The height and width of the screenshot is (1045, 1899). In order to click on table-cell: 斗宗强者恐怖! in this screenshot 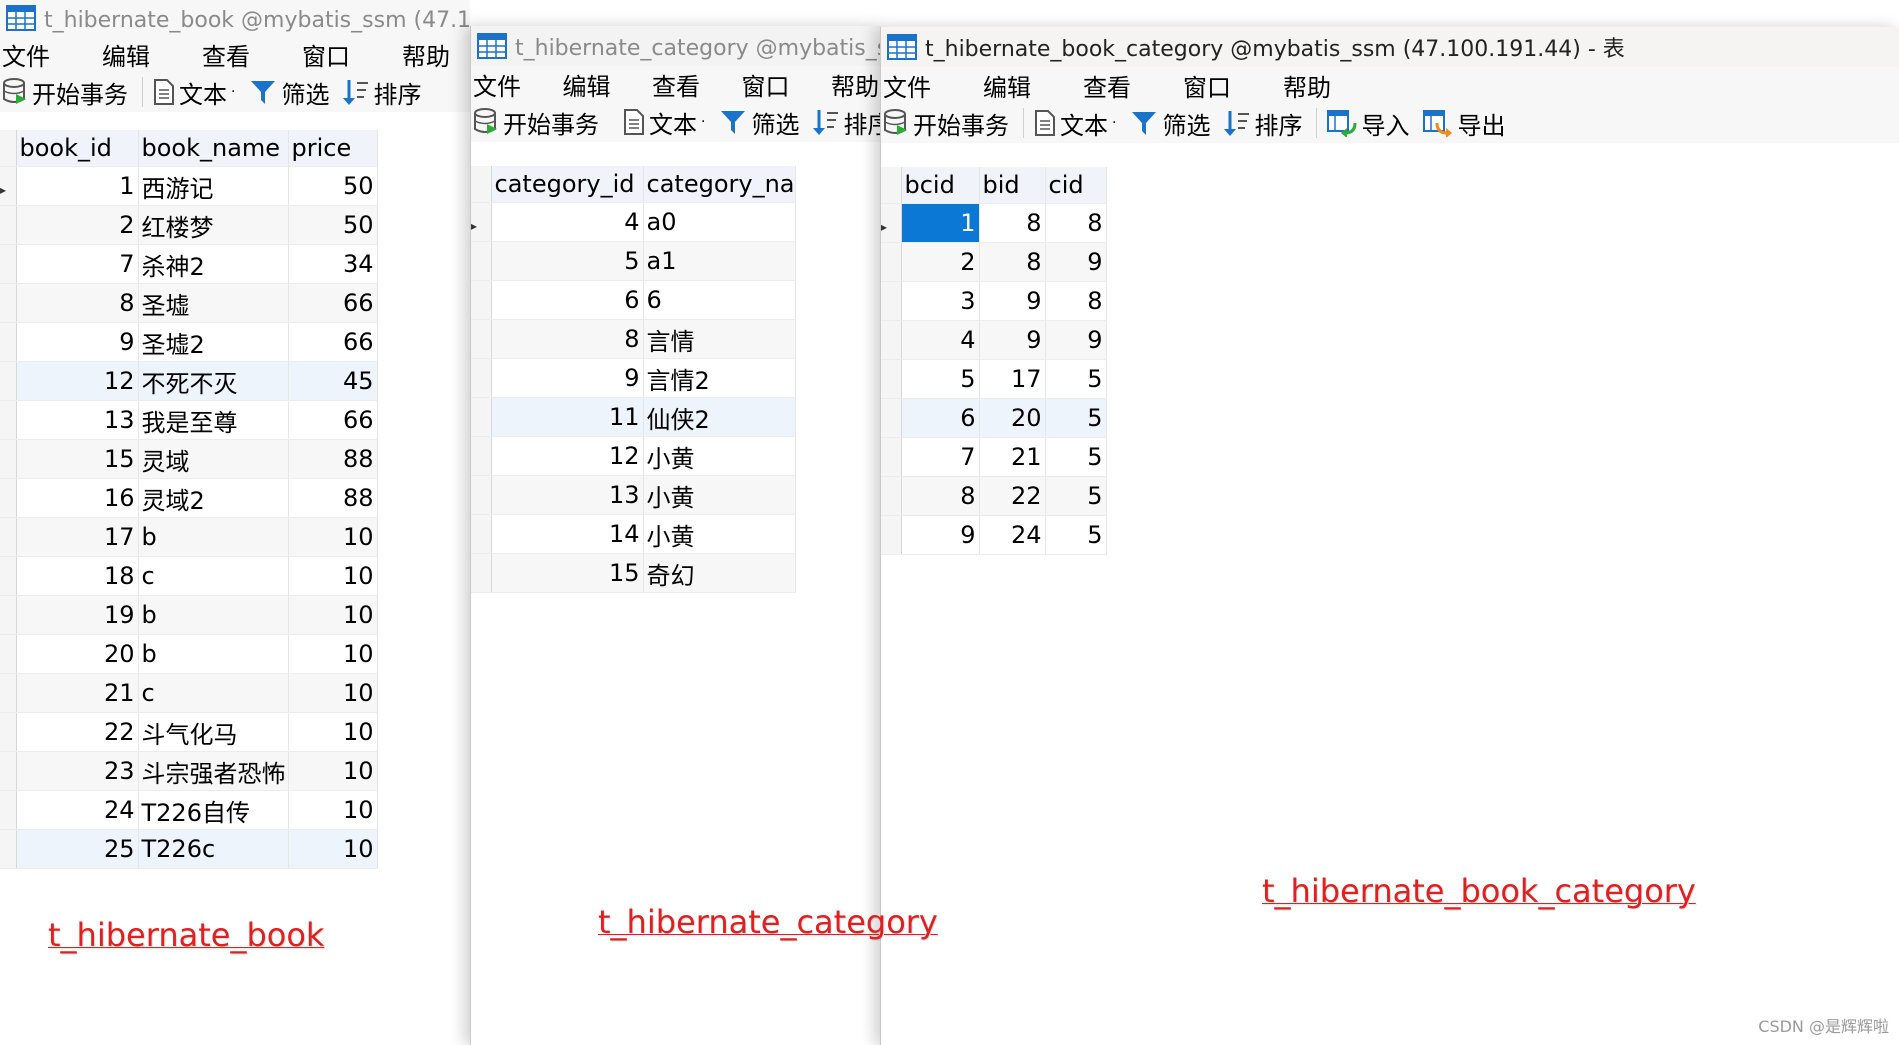, I will do `click(213, 771)`.